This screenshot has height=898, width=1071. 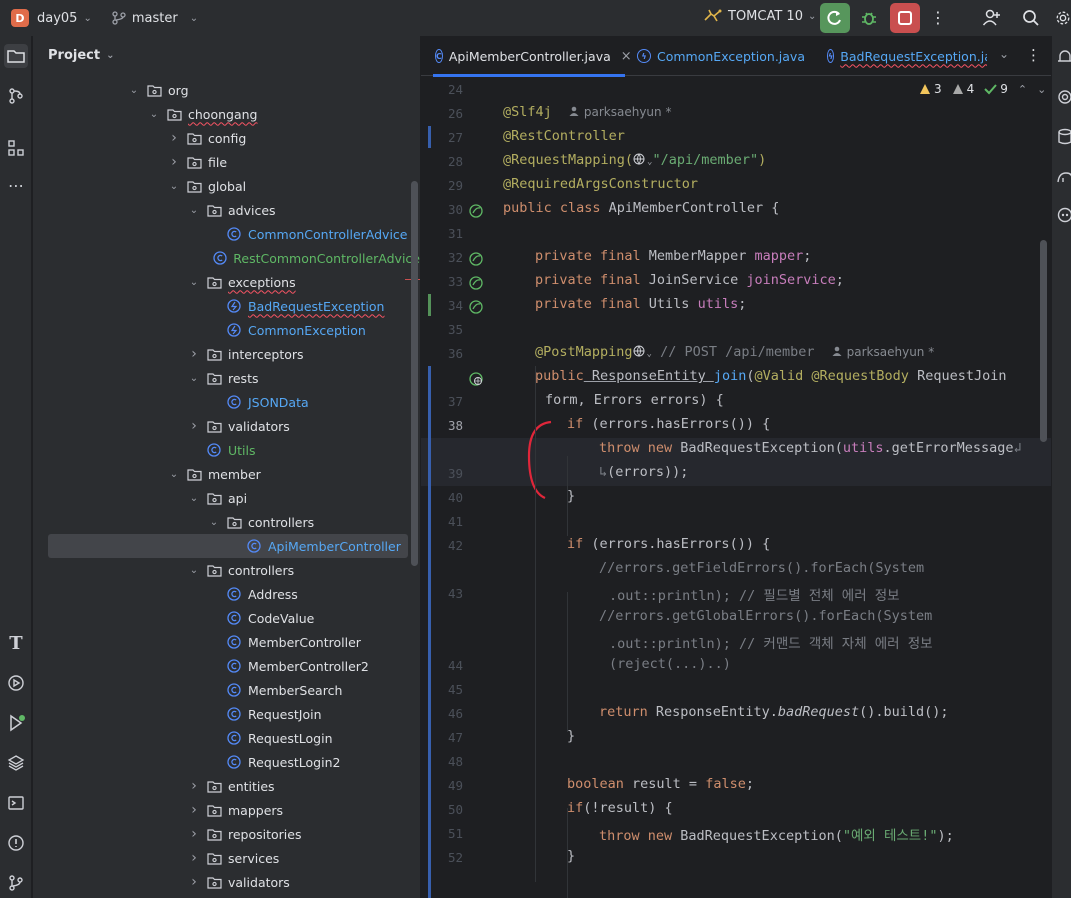 I want to click on tree-package-row: › interceptors, so click(x=226, y=354).